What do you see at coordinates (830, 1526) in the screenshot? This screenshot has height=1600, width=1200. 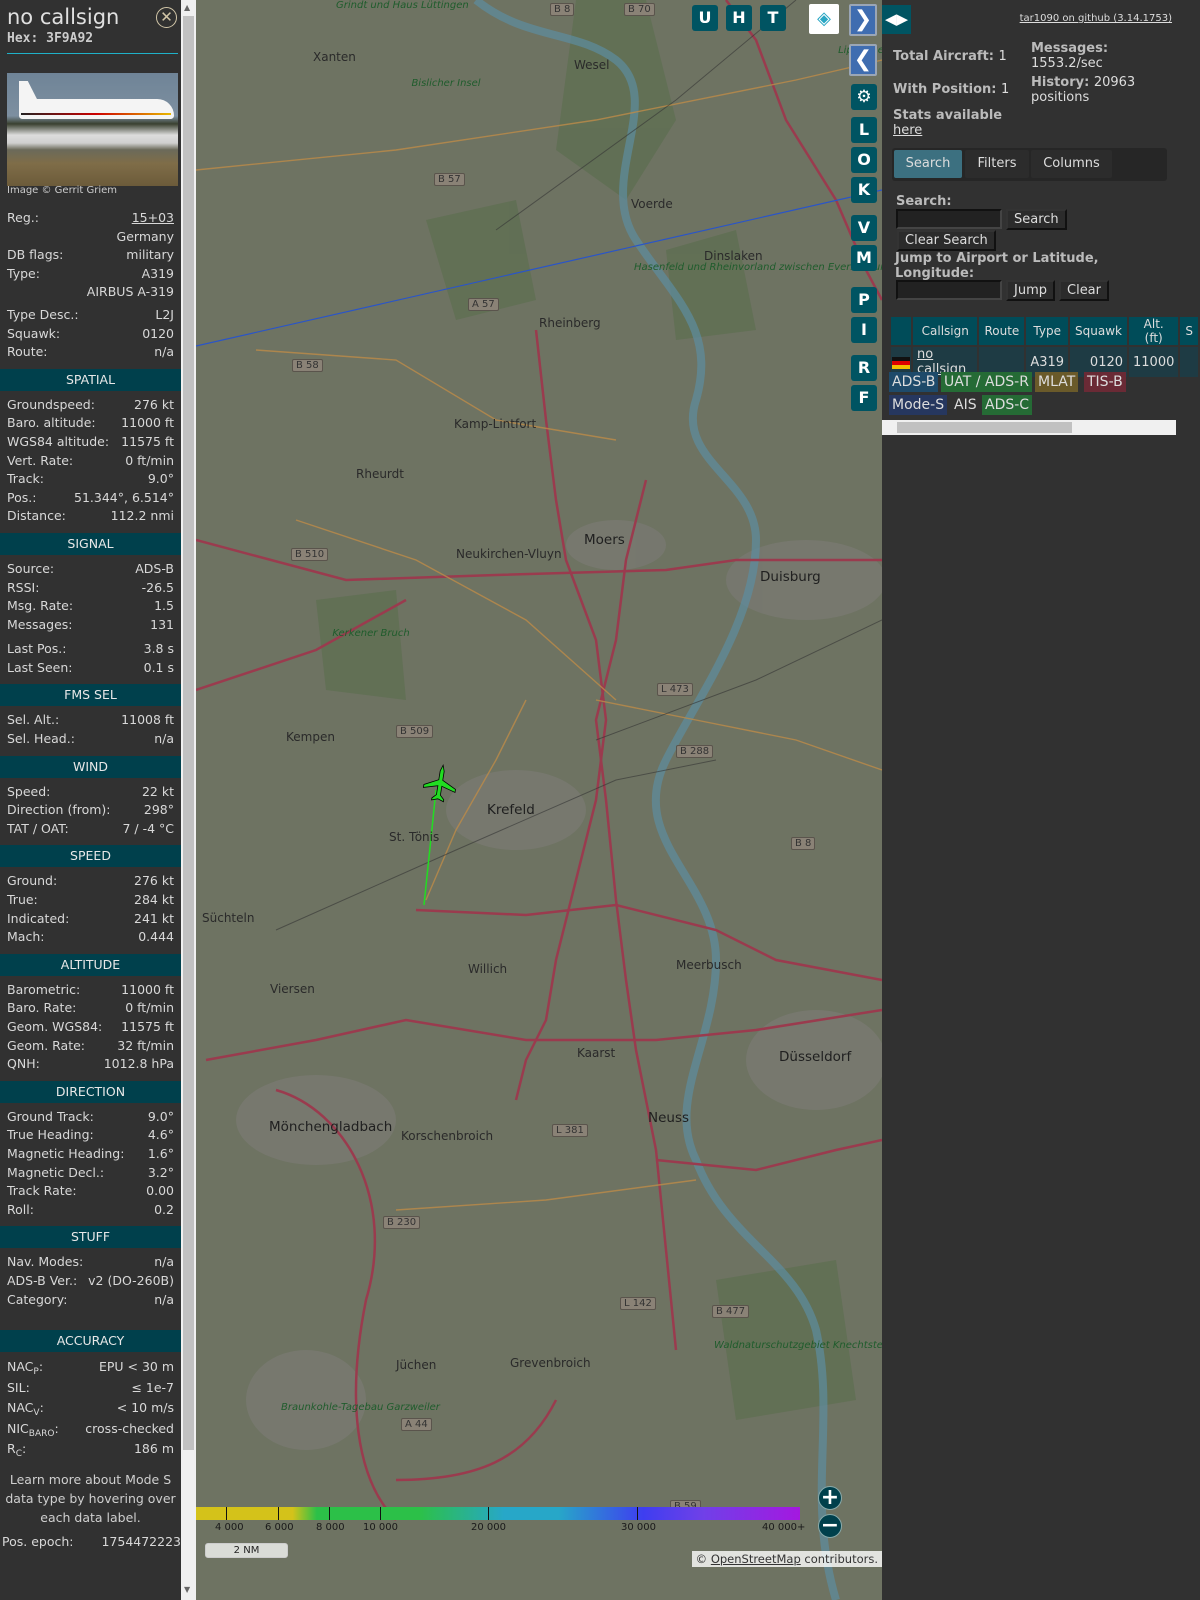 I see `zoom-out-icon: −` at bounding box center [830, 1526].